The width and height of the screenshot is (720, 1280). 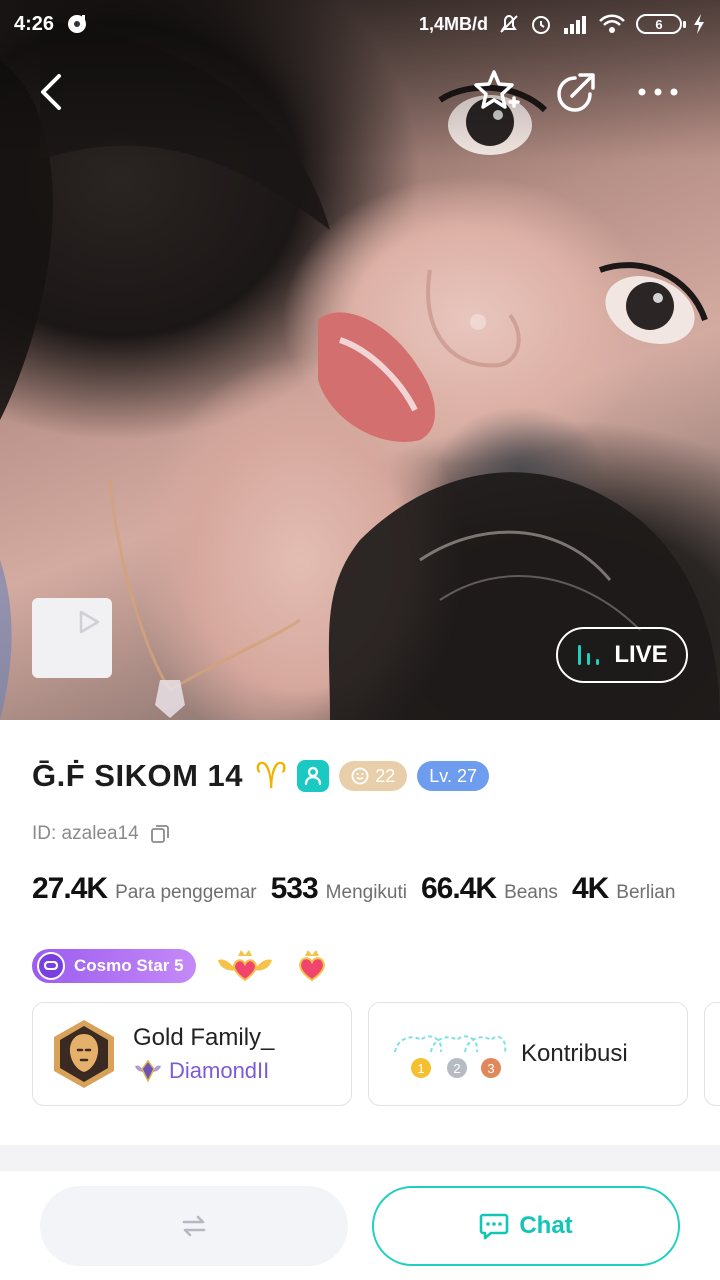 I want to click on top-navigation, so click(x=360, y=92).